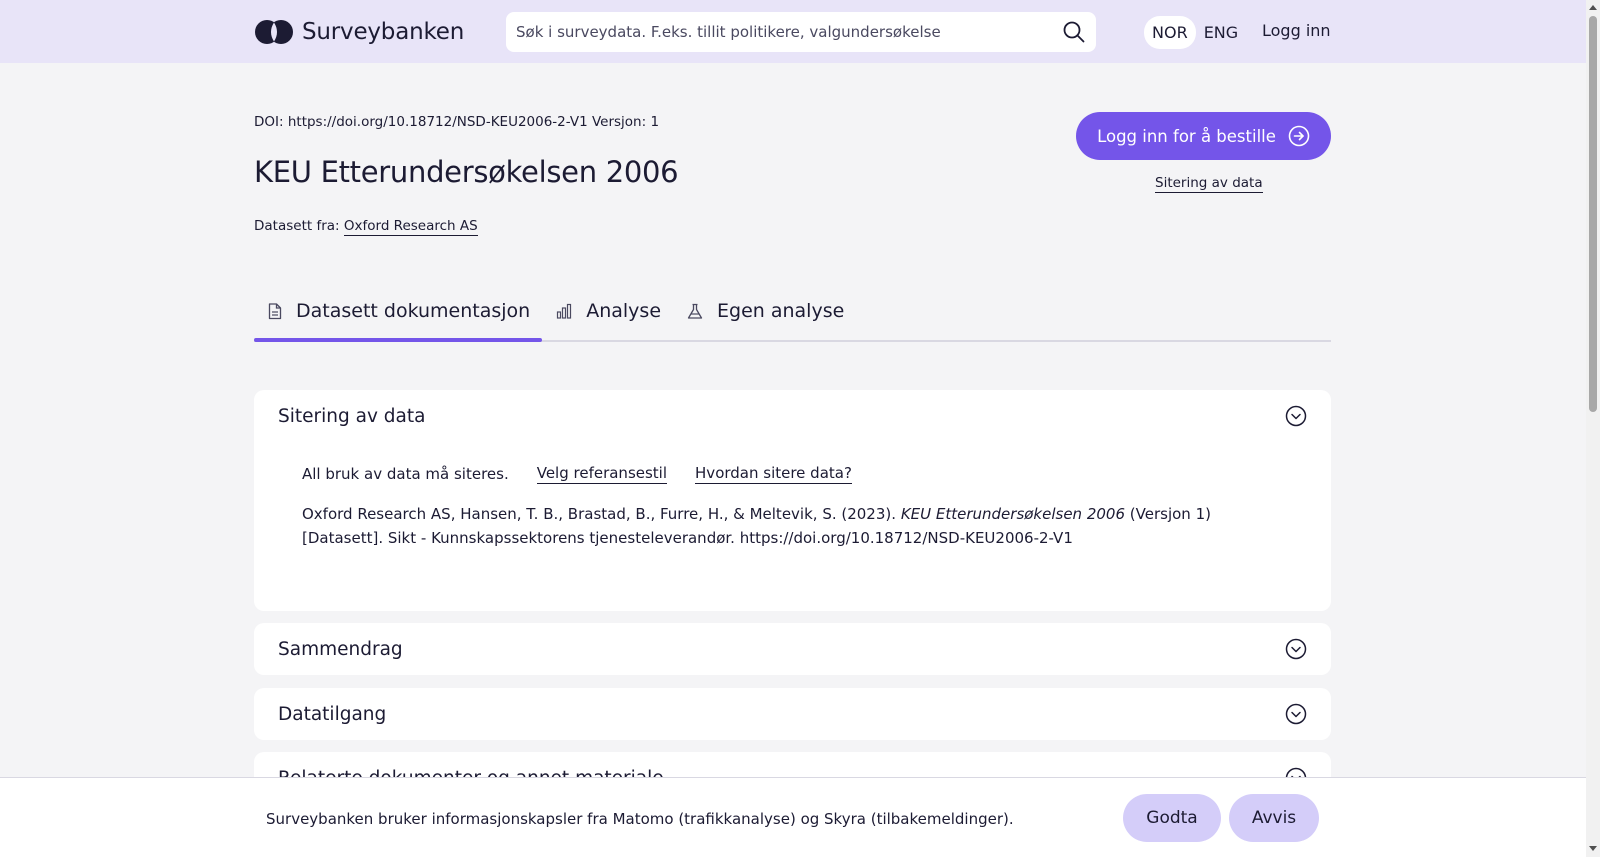 The height and width of the screenshot is (857, 1600). I want to click on tab-label: Egen analyse, so click(781, 311).